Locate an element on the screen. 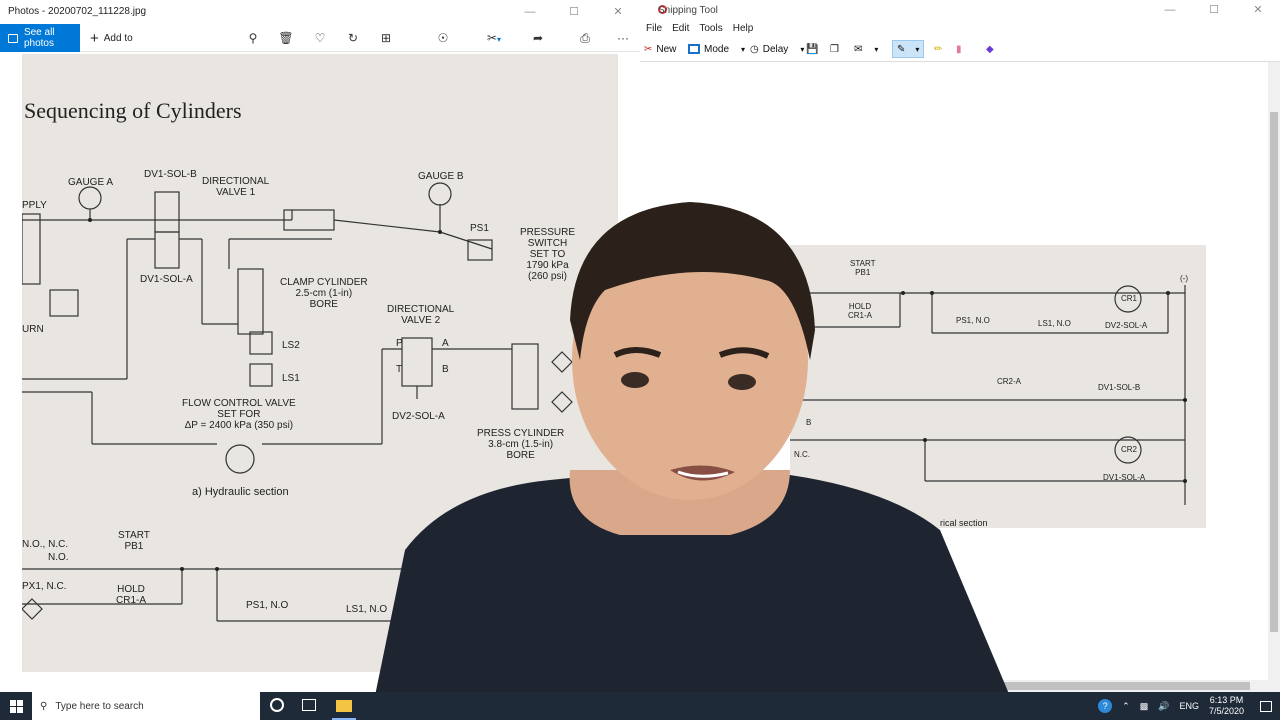  share-icon: ➦ is located at coordinates (538, 38).